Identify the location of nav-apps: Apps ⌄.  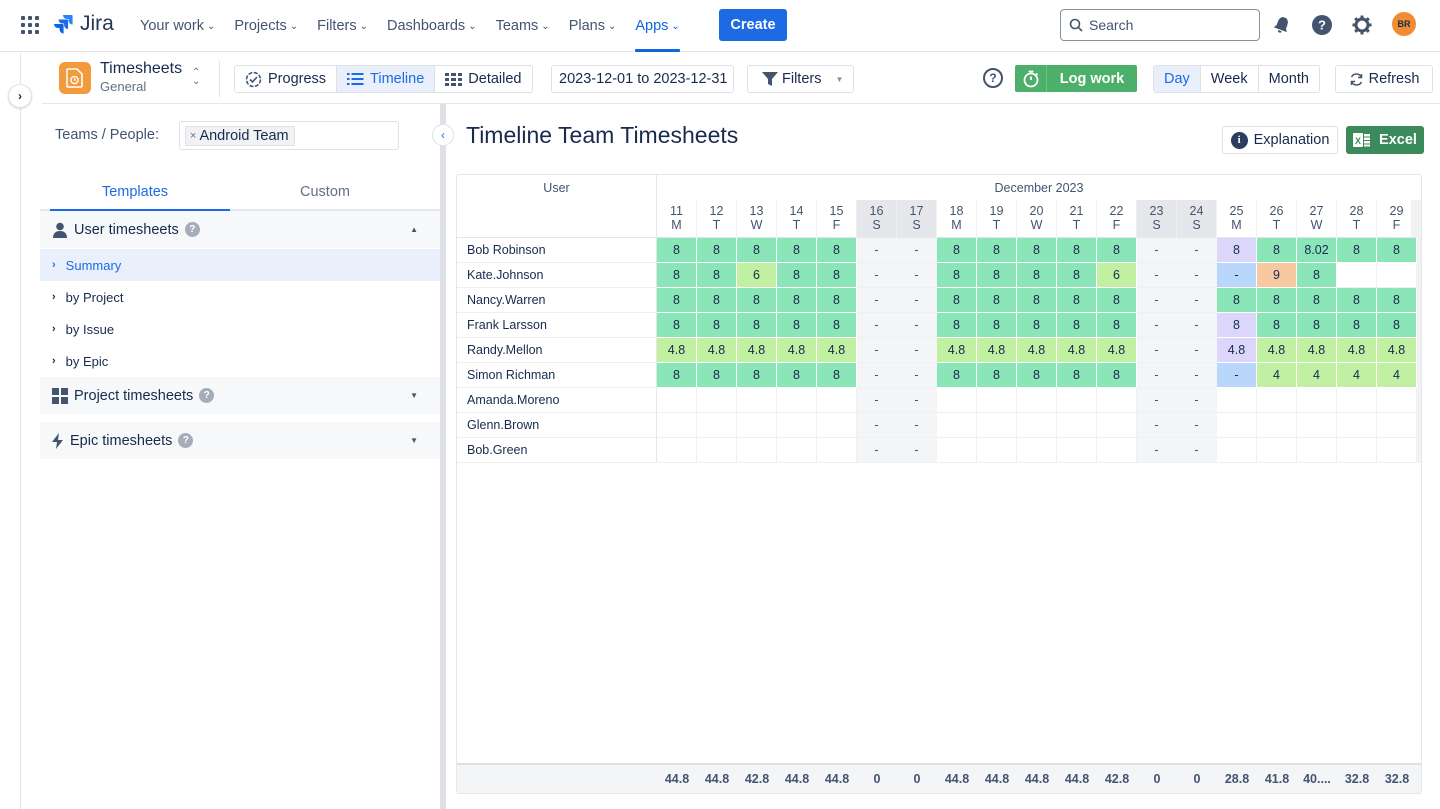
(661, 26).